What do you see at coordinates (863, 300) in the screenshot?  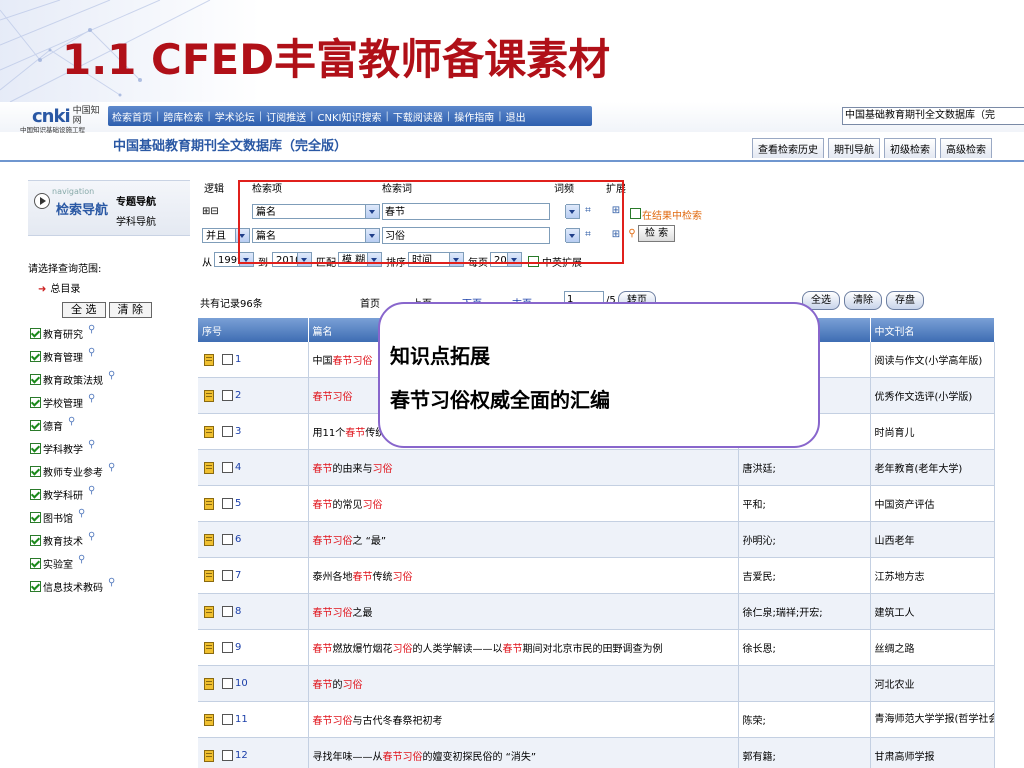 I see `clear-results-button: 清除` at bounding box center [863, 300].